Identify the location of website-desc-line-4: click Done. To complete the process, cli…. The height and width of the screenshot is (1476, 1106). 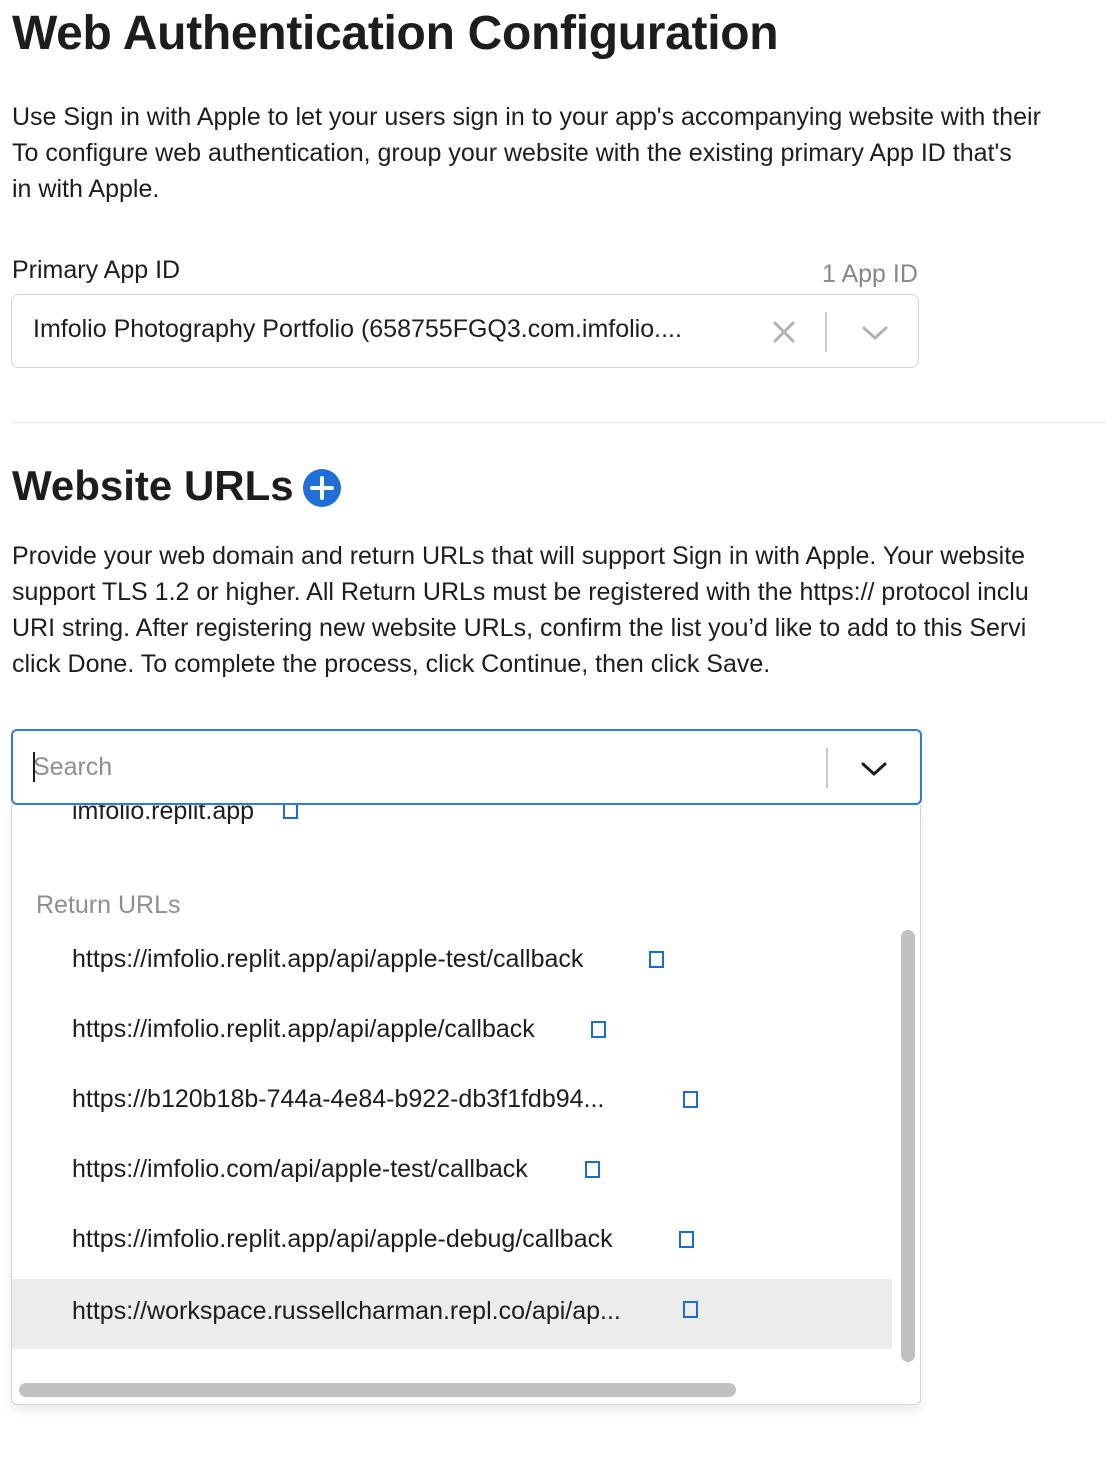
(391, 664).